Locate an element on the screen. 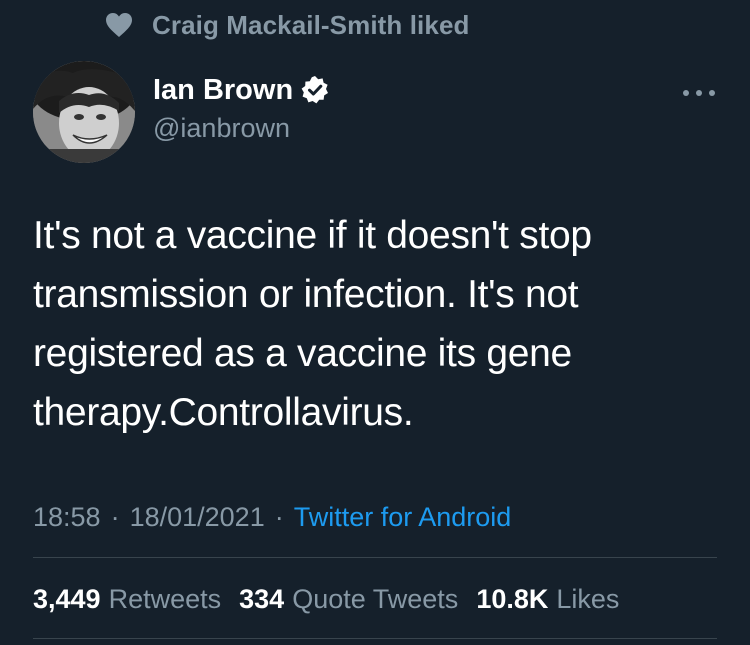 Image resolution: width=750 pixels, height=645 pixels. avatar-image is located at coordinates (84, 112).